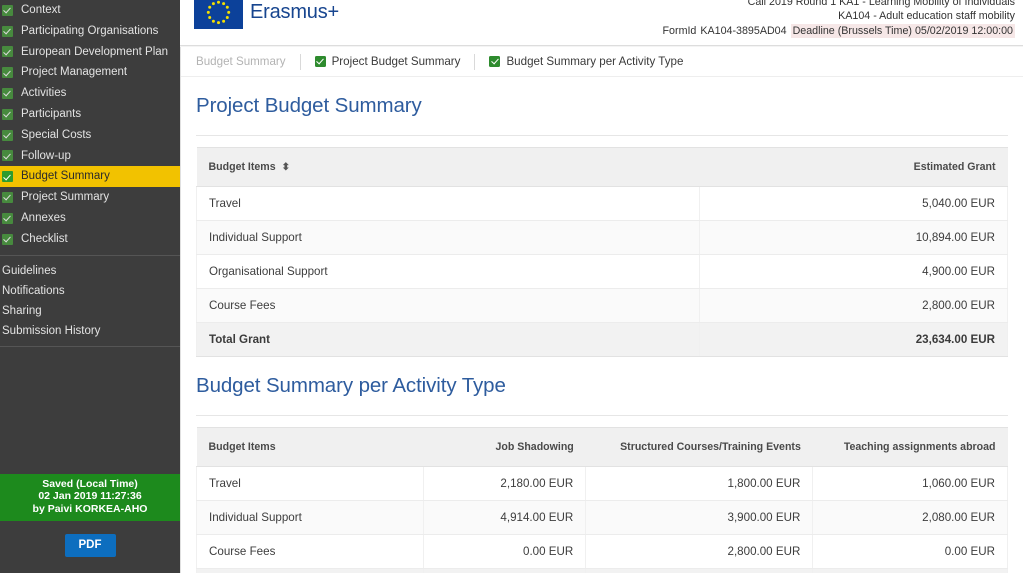 Image resolution: width=1023 pixels, height=573 pixels. I want to click on sidebar-item-label: Activities, so click(44, 93).